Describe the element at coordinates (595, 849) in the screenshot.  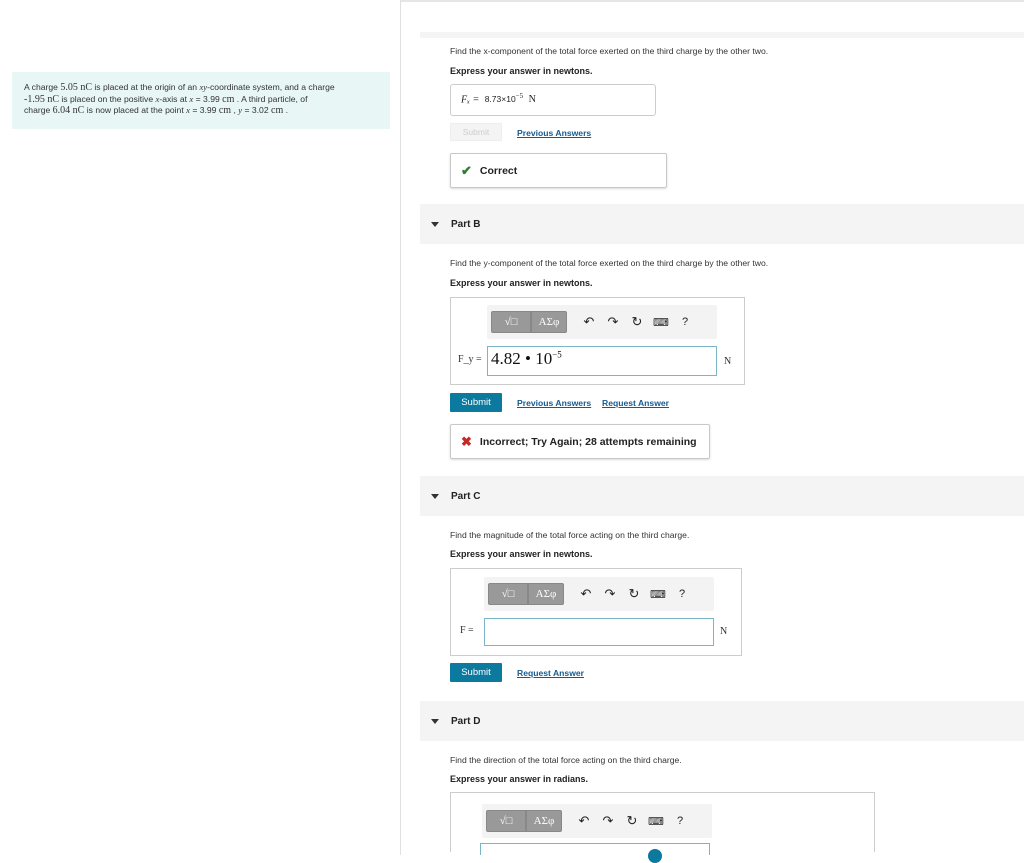
I see `part-d-answer-input` at that location.